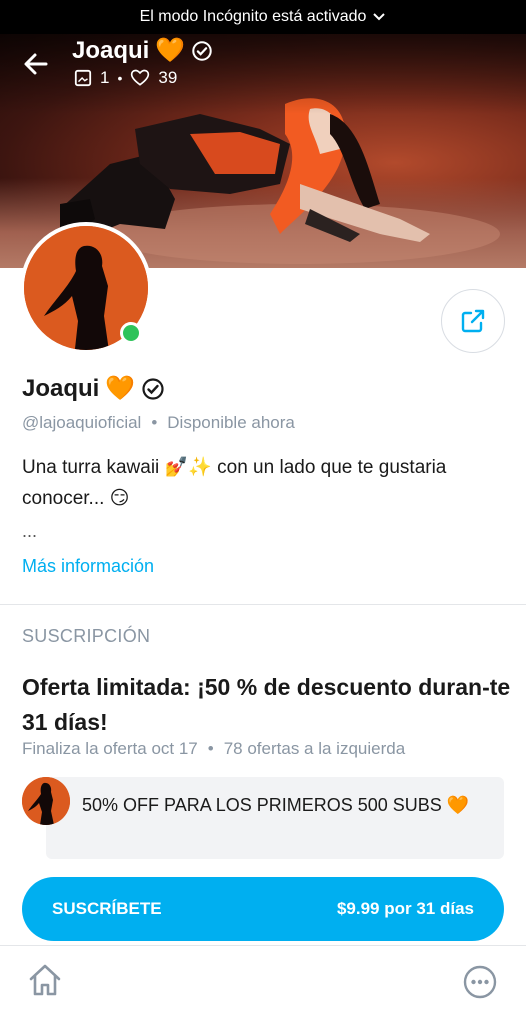 The image size is (526, 1024). What do you see at coordinates (158, 422) in the screenshot?
I see `handle-row: @lajoaquioficial • Disponible ahora` at bounding box center [158, 422].